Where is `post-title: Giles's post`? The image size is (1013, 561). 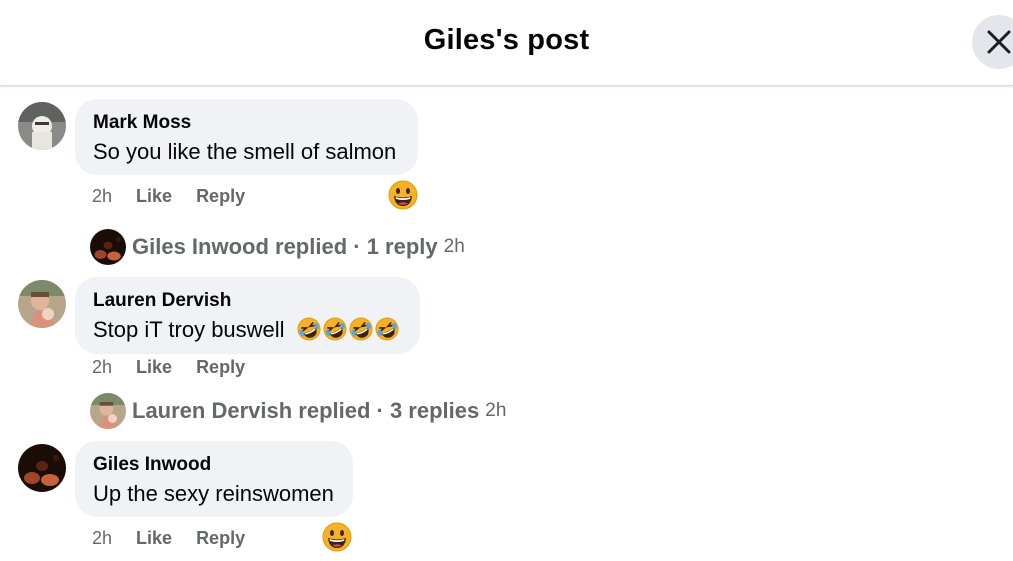 post-title: Giles's post is located at coordinates (506, 40).